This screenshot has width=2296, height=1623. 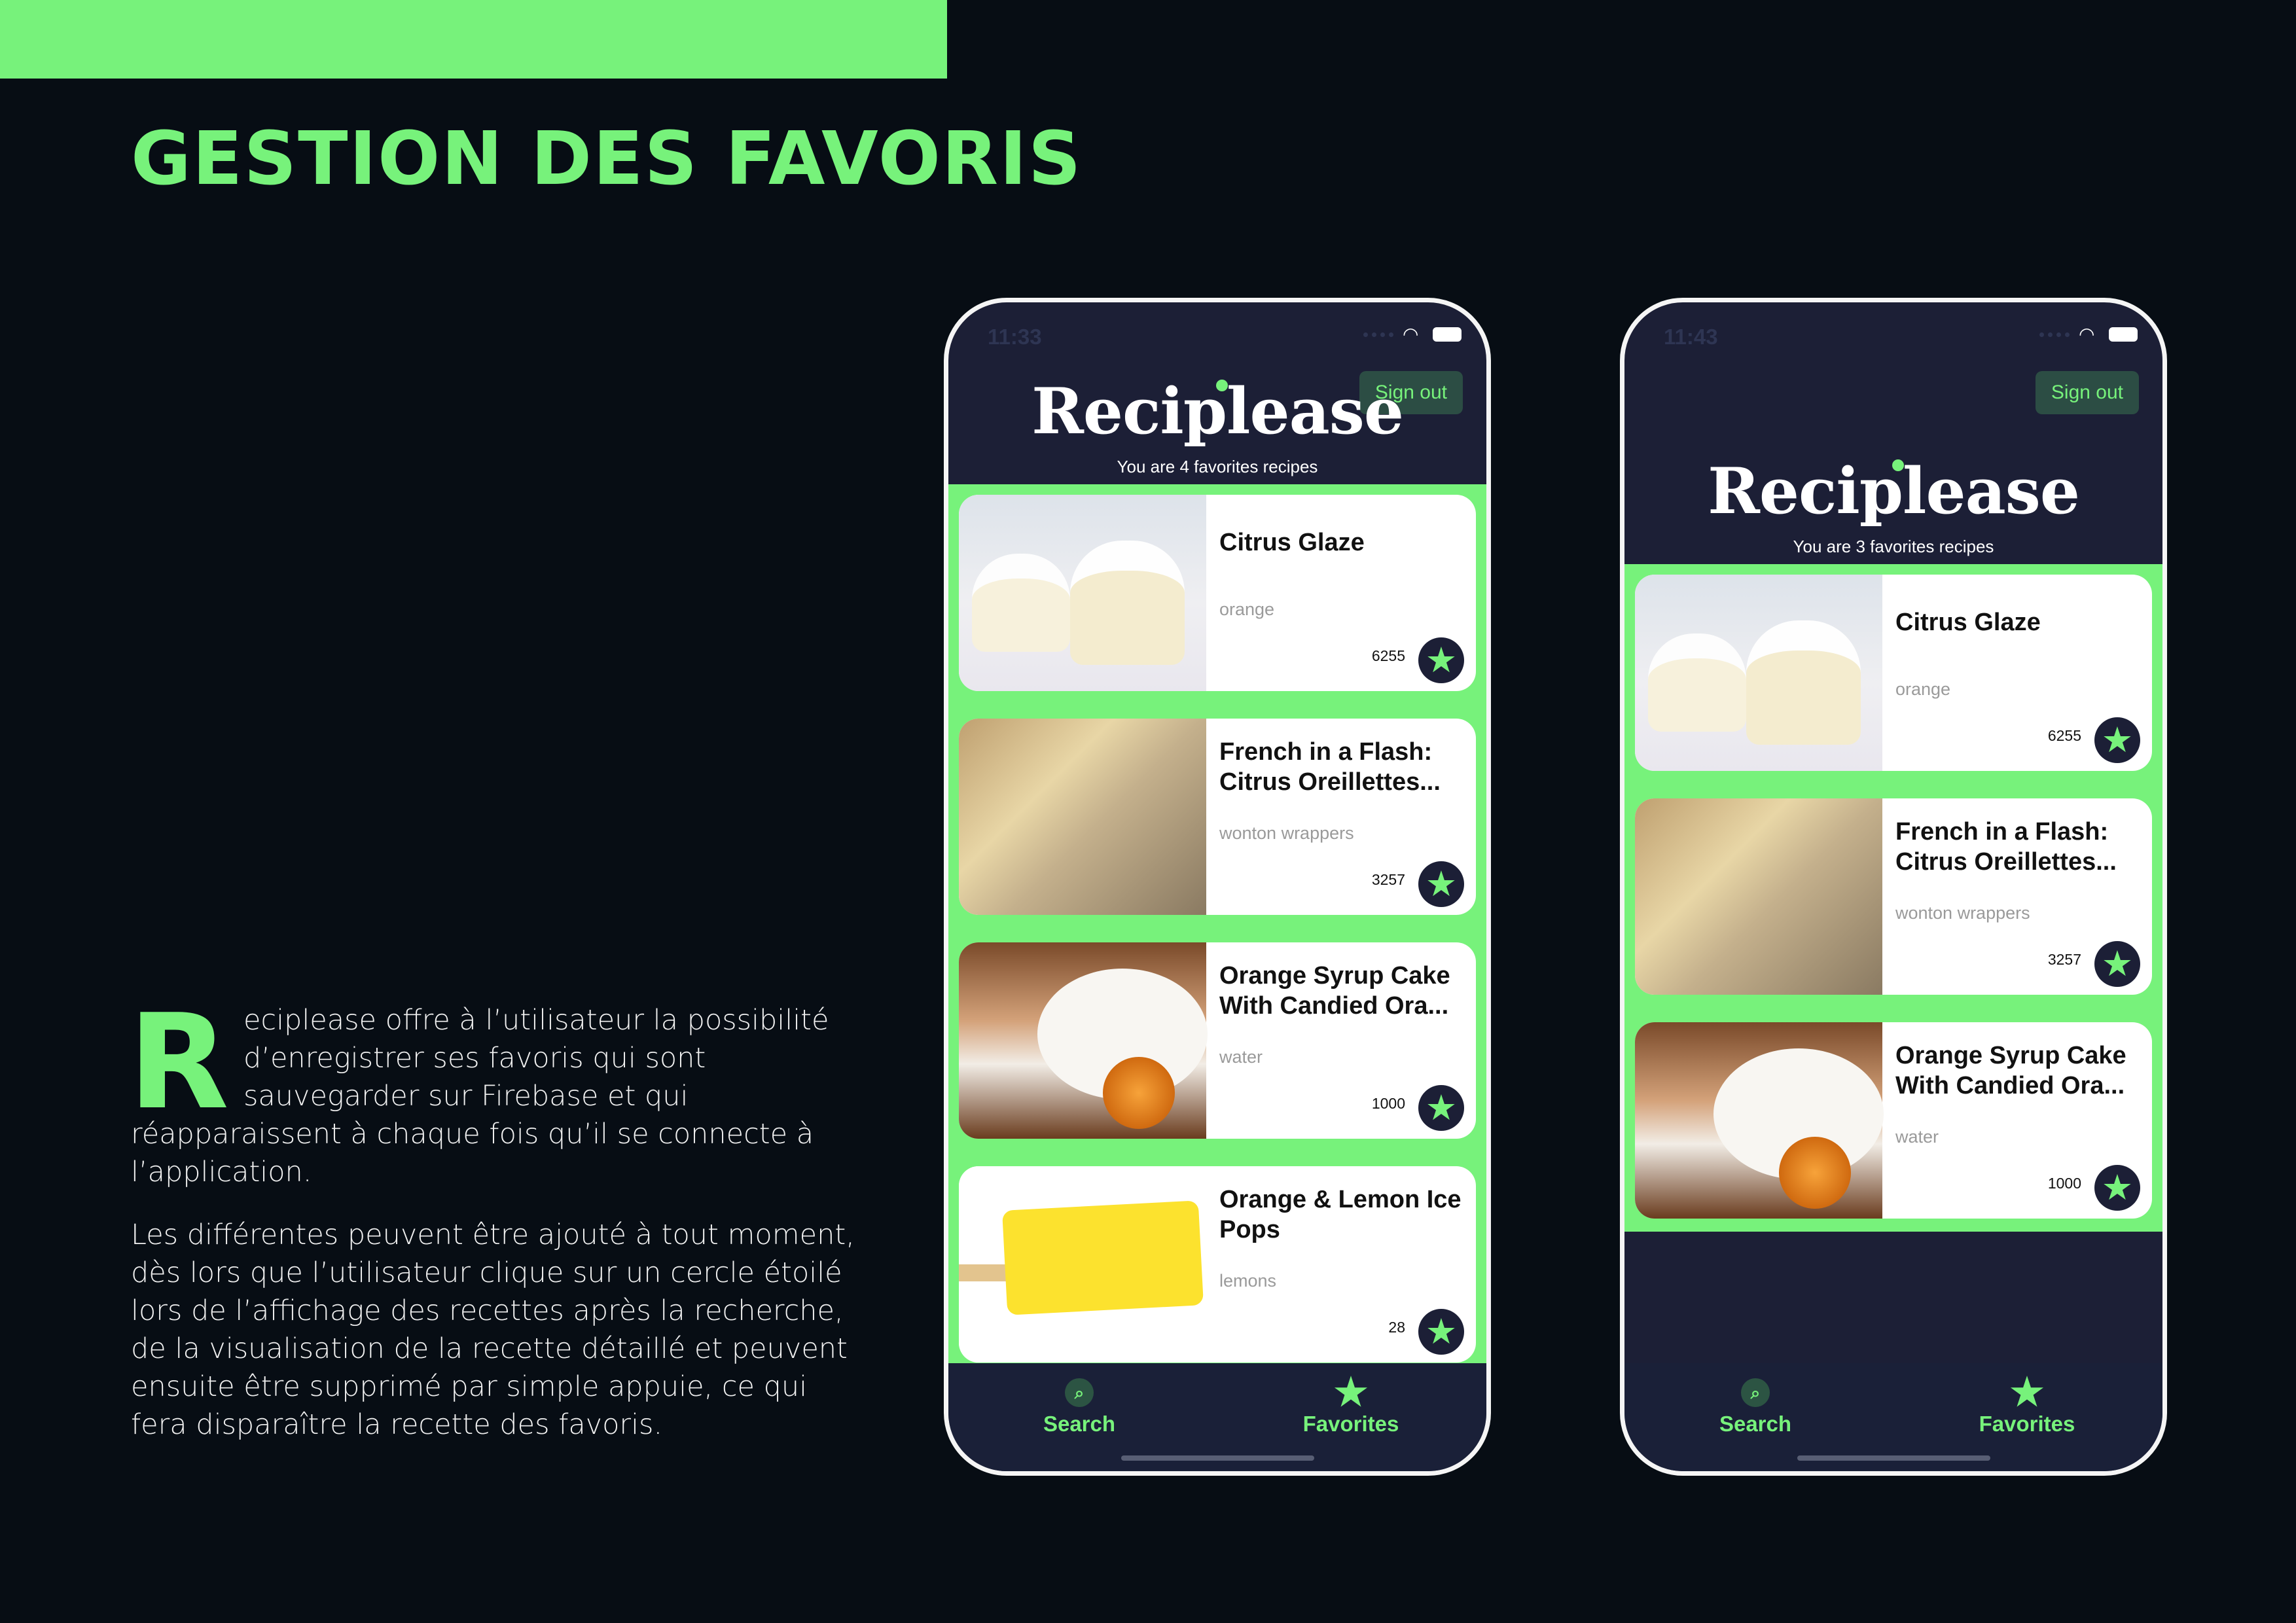 What do you see at coordinates (1340, 1214) in the screenshot?
I see `recipe-title: Orange & Lemon Ice Pops` at bounding box center [1340, 1214].